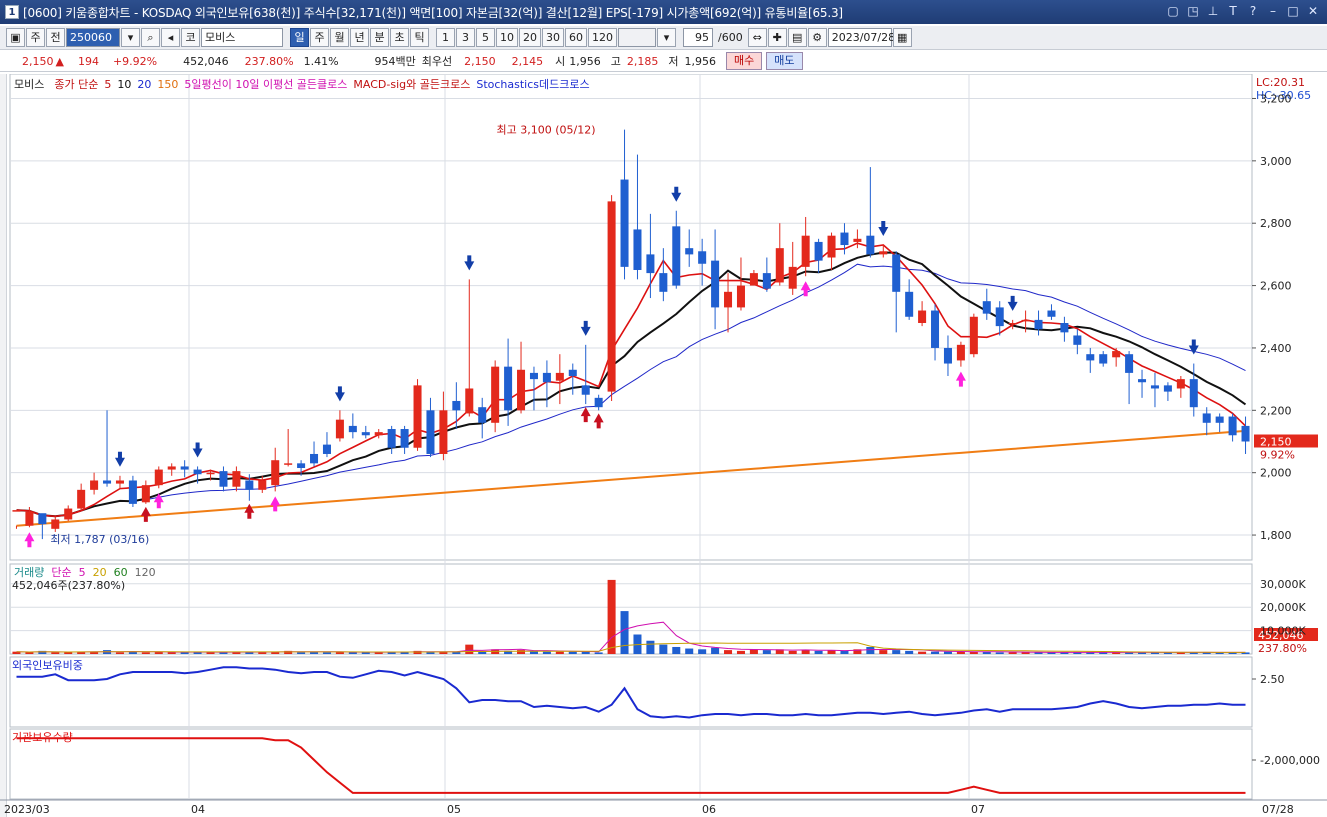  I want to click on buy-button: 매수, so click(744, 61).